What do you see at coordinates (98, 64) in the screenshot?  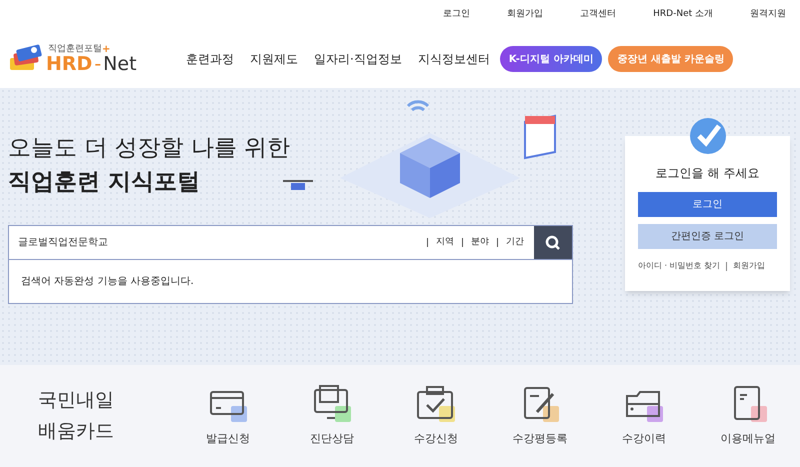 I see `logo-dash: -` at bounding box center [98, 64].